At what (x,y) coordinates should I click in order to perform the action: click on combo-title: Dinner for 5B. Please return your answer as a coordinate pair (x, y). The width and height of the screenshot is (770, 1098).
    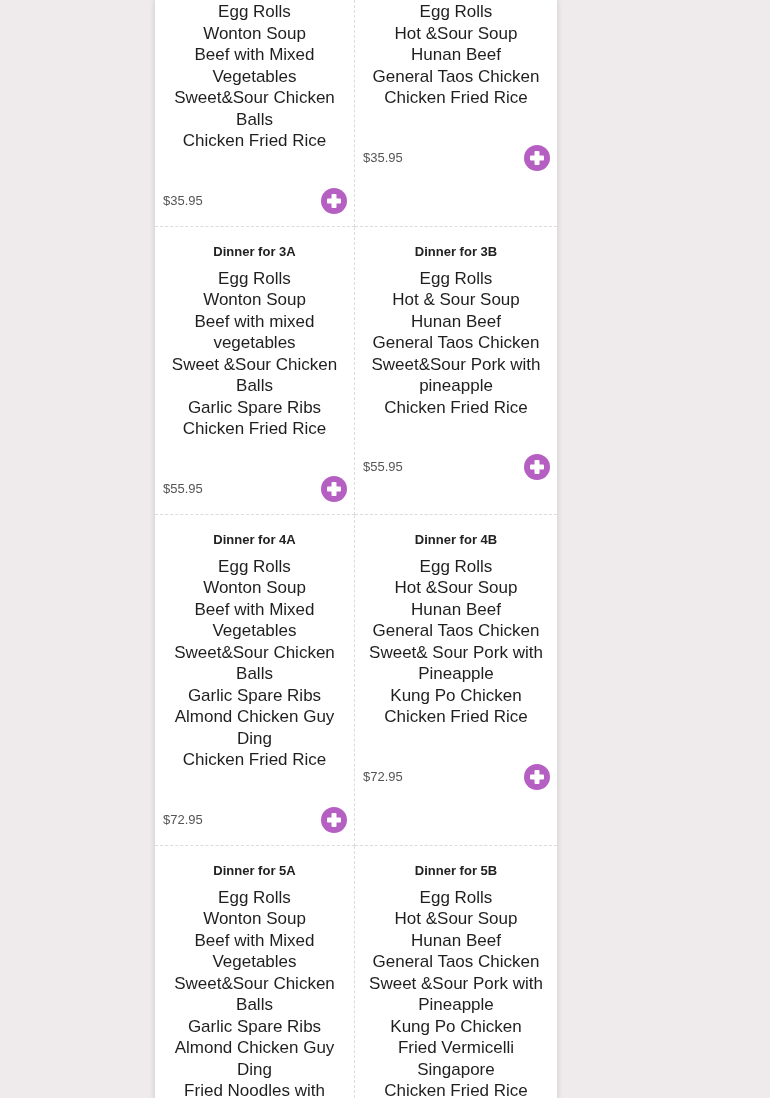
    Looking at the image, I should click on (456, 870).